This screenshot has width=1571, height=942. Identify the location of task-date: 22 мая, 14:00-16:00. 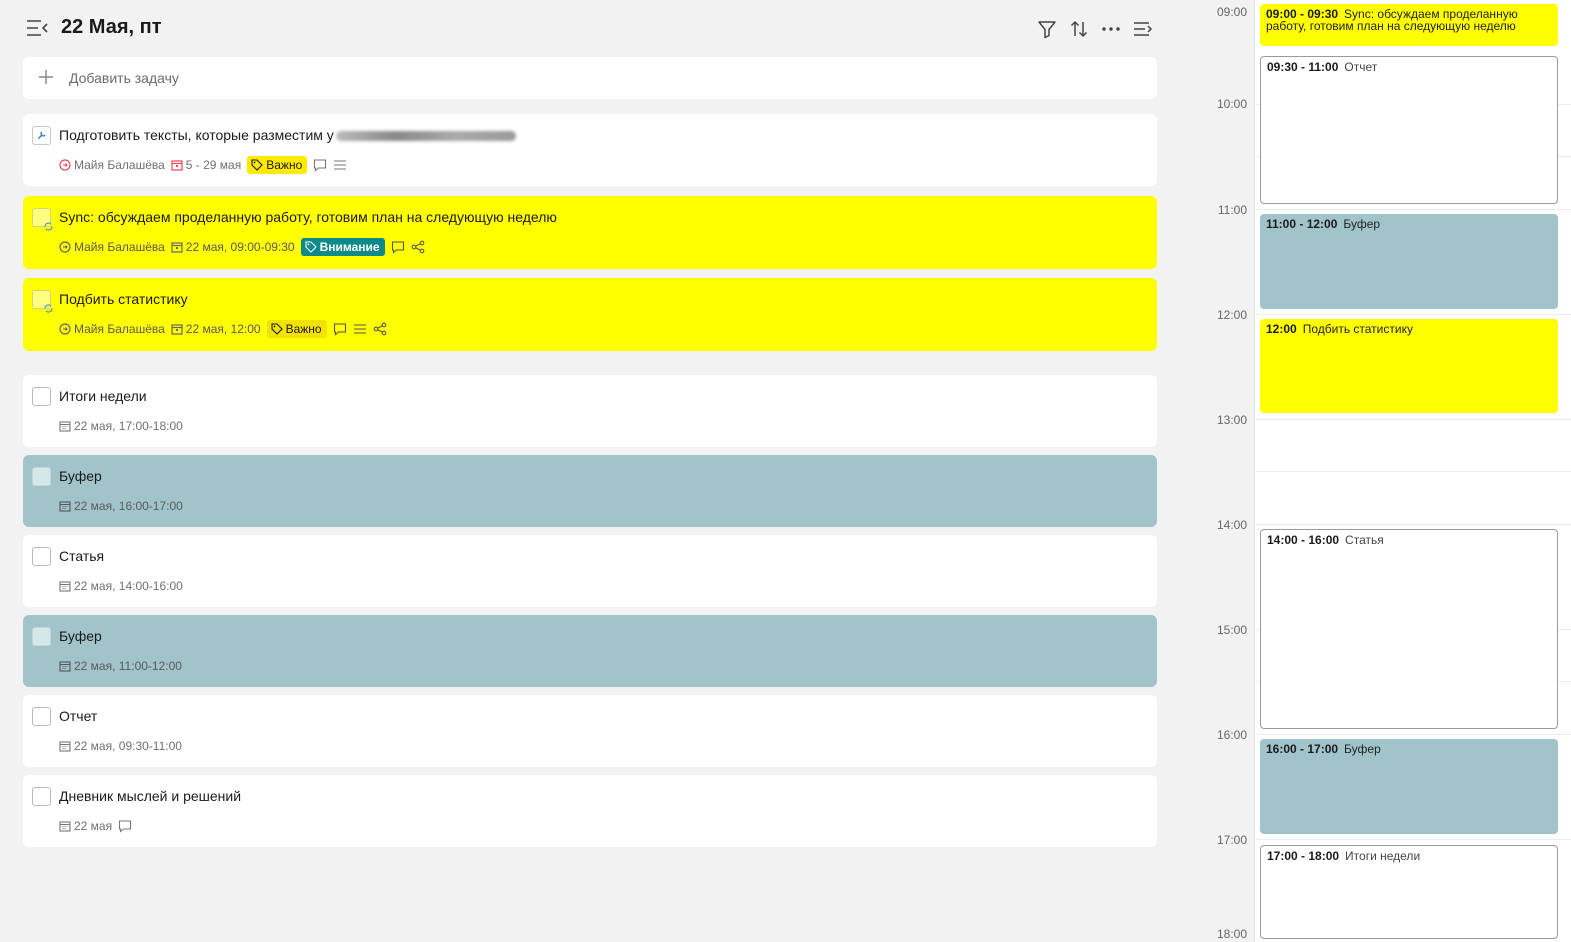
(128, 586).